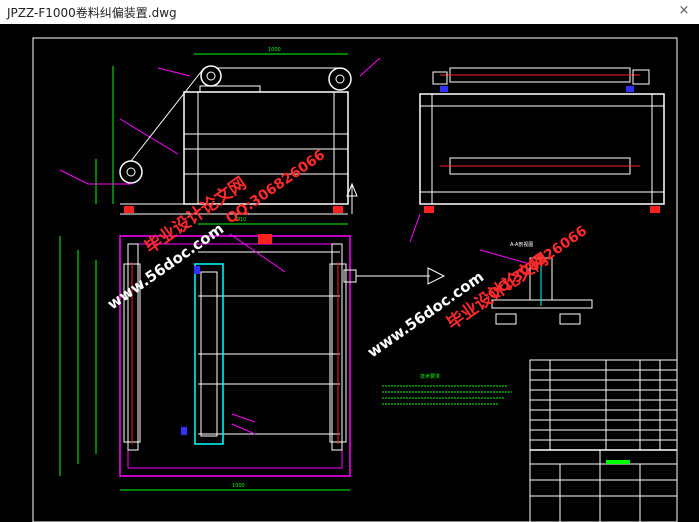  What do you see at coordinates (521, 244) in the screenshot?
I see `svg-text: A-A剖视图` at bounding box center [521, 244].